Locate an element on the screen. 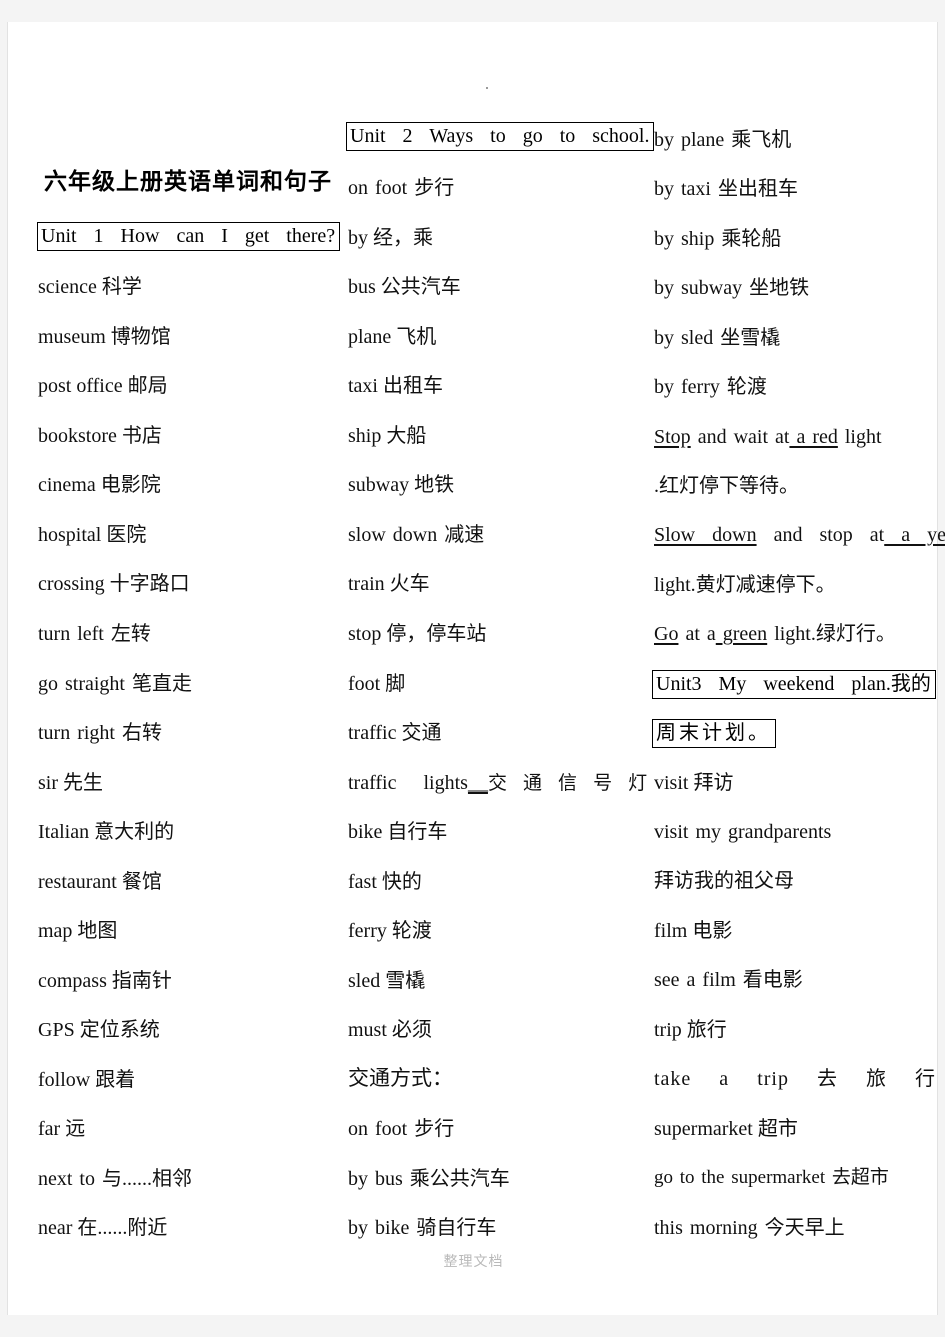 This screenshot has height=1337, width=945. list-item: by ship 乘轮船 is located at coordinates (718, 239).